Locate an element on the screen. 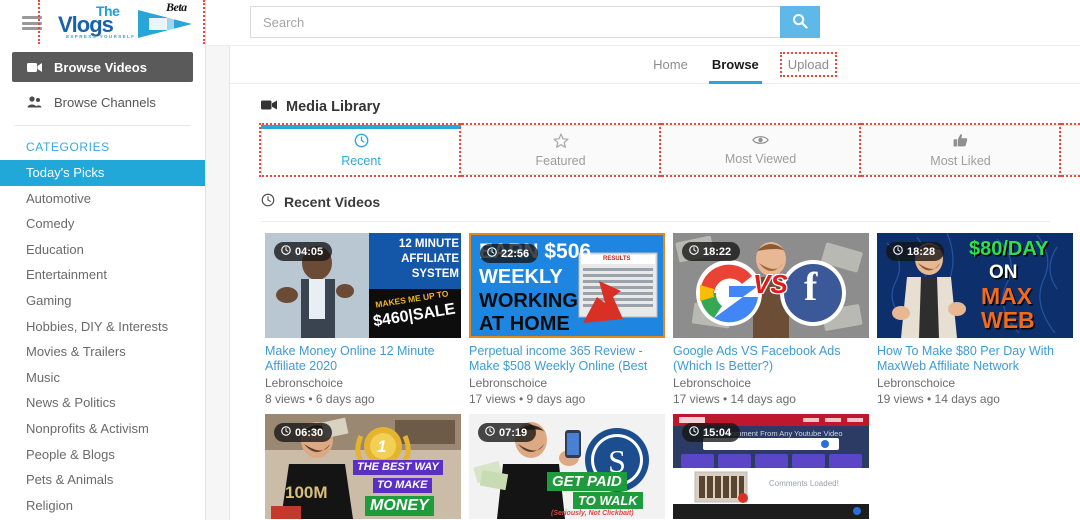 The image size is (1080, 520). thumb-caption-4: AT HOME is located at coordinates (524, 324).